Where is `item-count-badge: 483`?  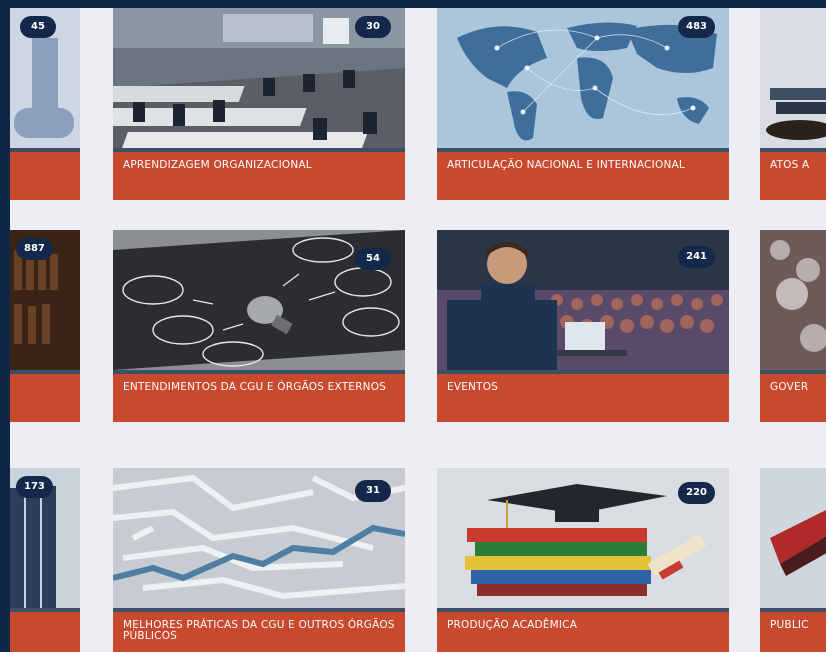
item-count-badge: 483 is located at coordinates (696, 27).